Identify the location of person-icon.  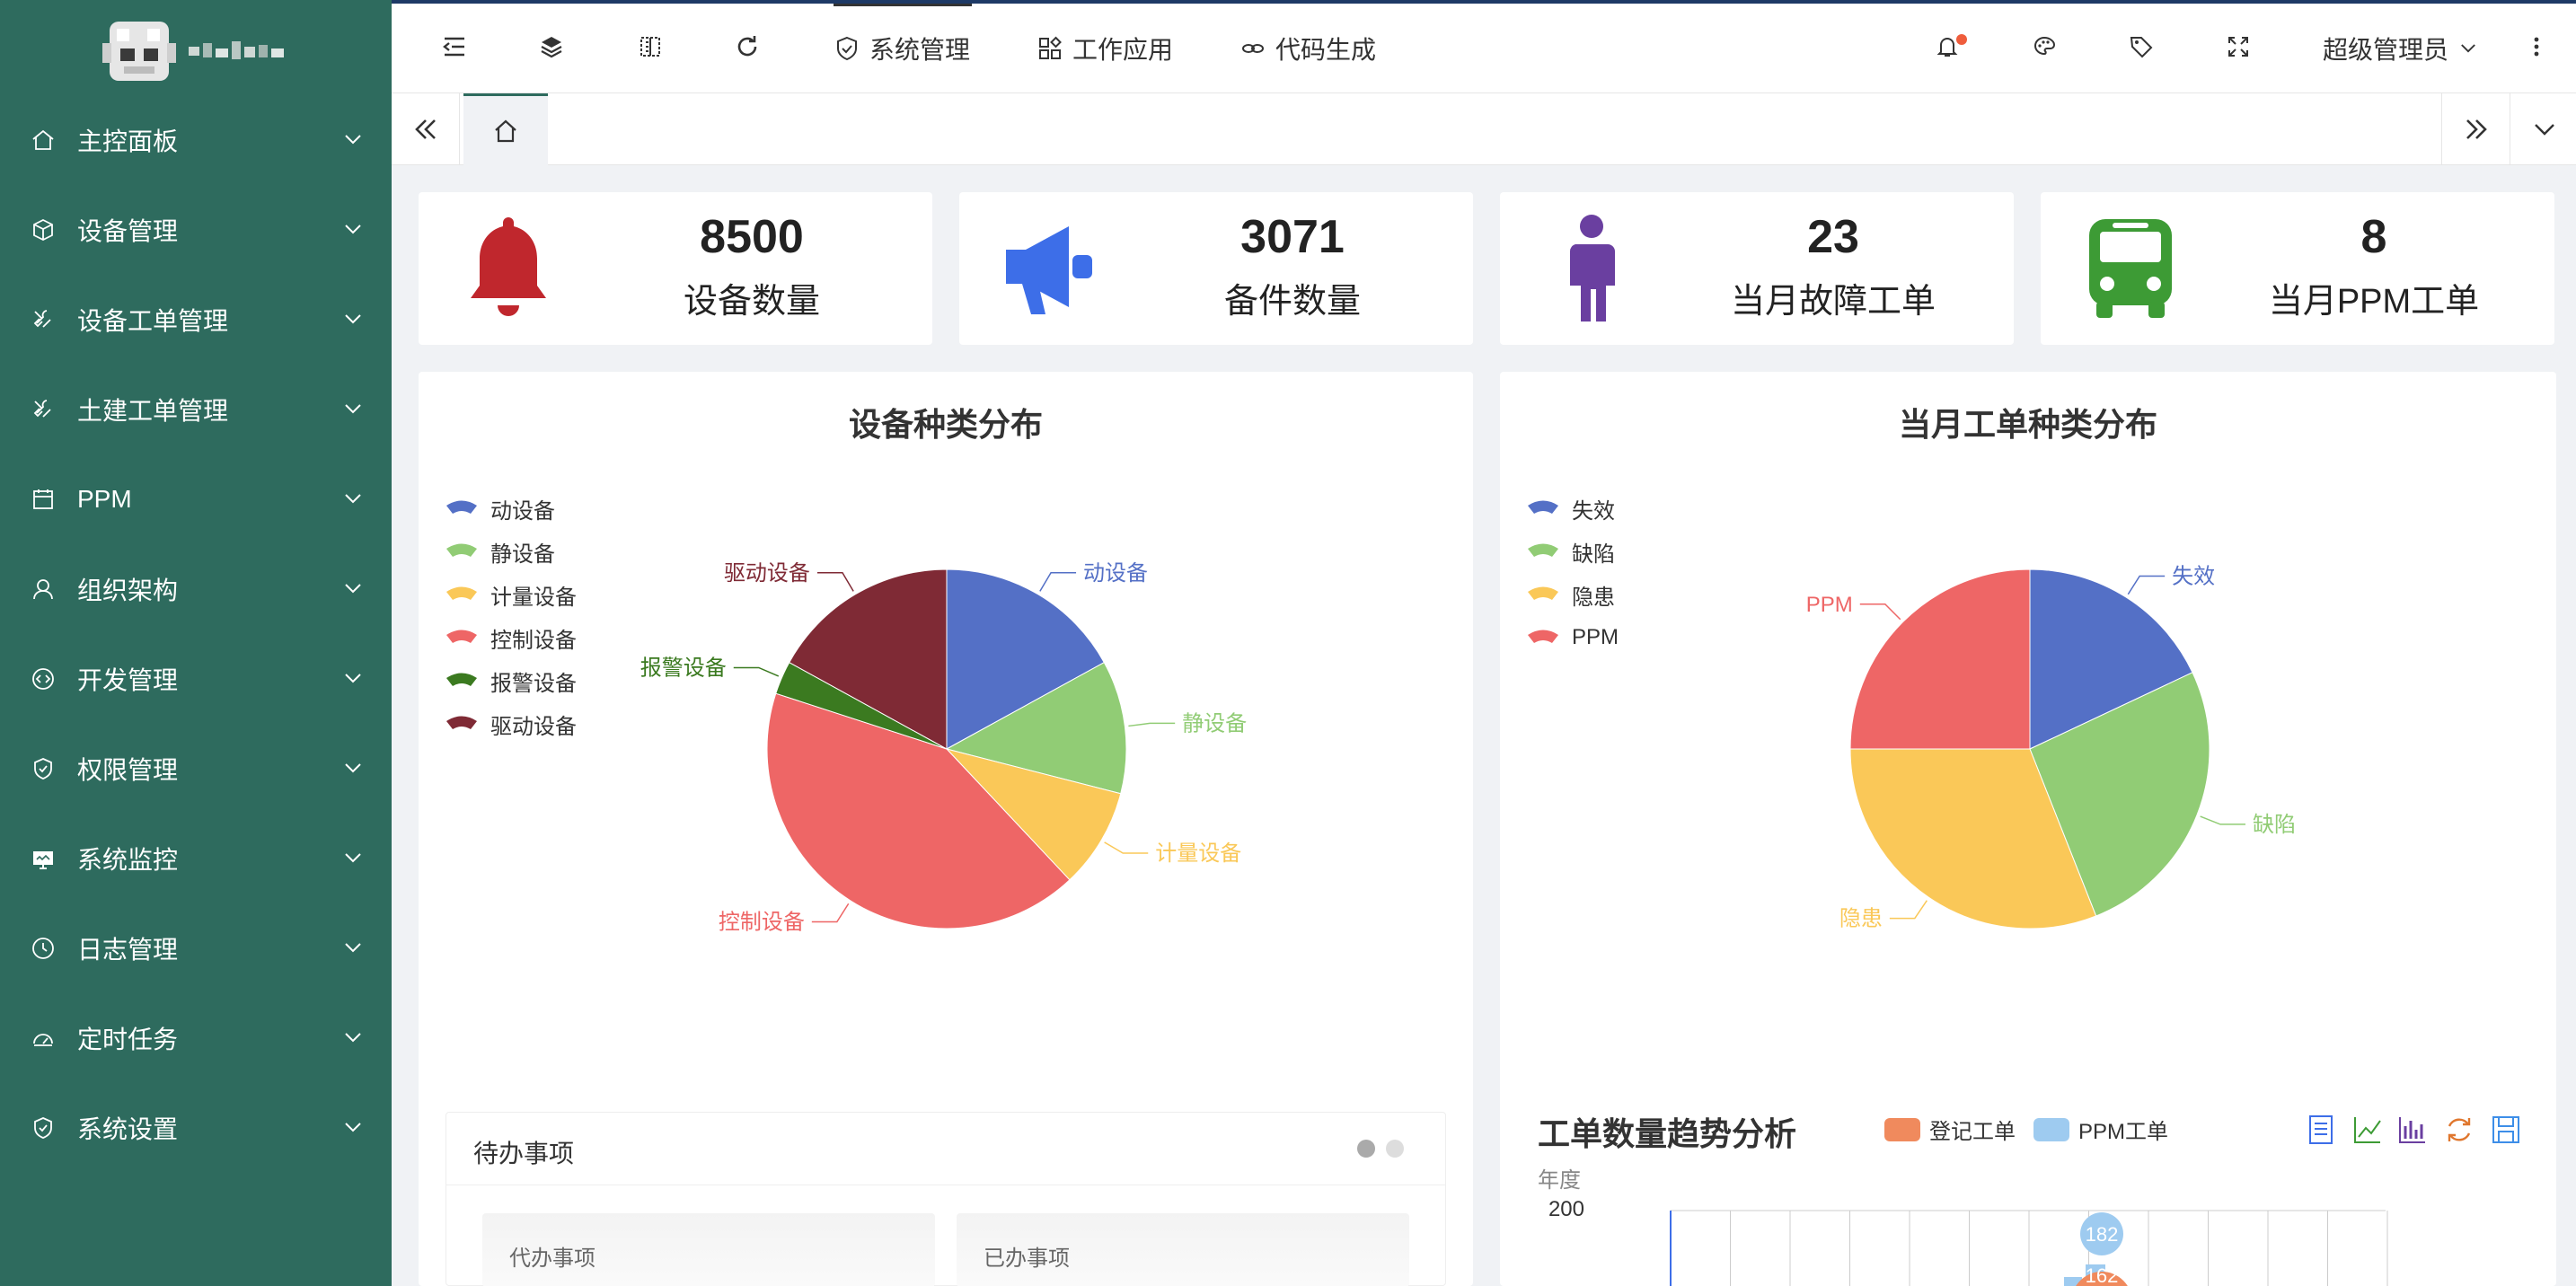
(1592, 268).